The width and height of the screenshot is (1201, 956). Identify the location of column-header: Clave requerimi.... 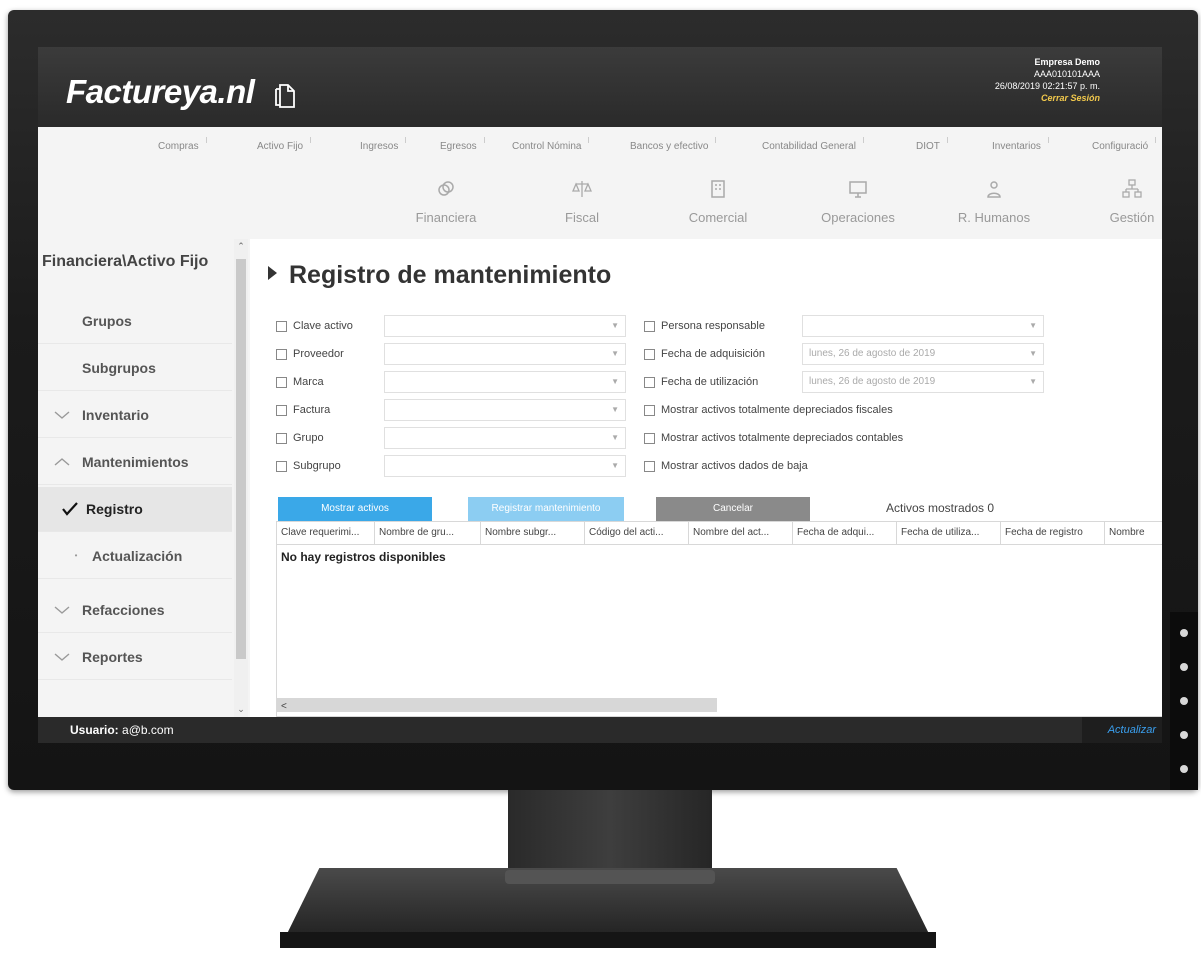
(326, 533).